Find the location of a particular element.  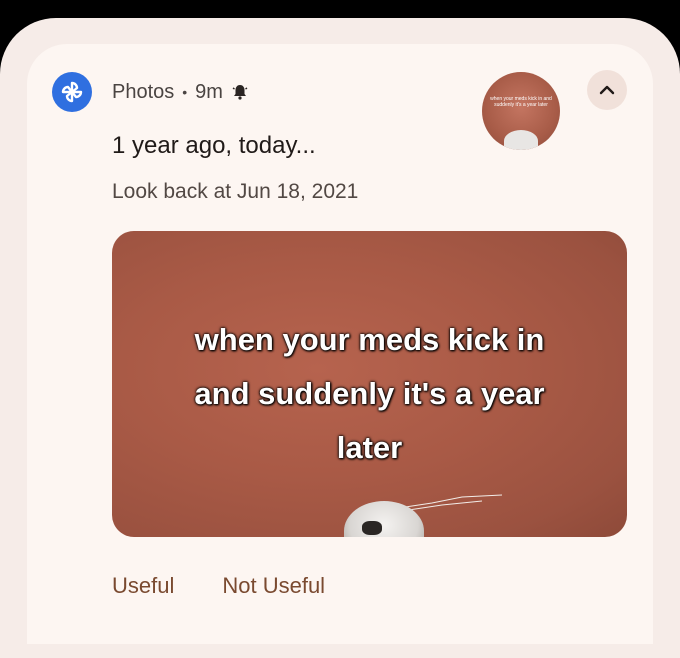

notification-subtitle: Look back at Jun 18, 2021 is located at coordinates (235, 191).